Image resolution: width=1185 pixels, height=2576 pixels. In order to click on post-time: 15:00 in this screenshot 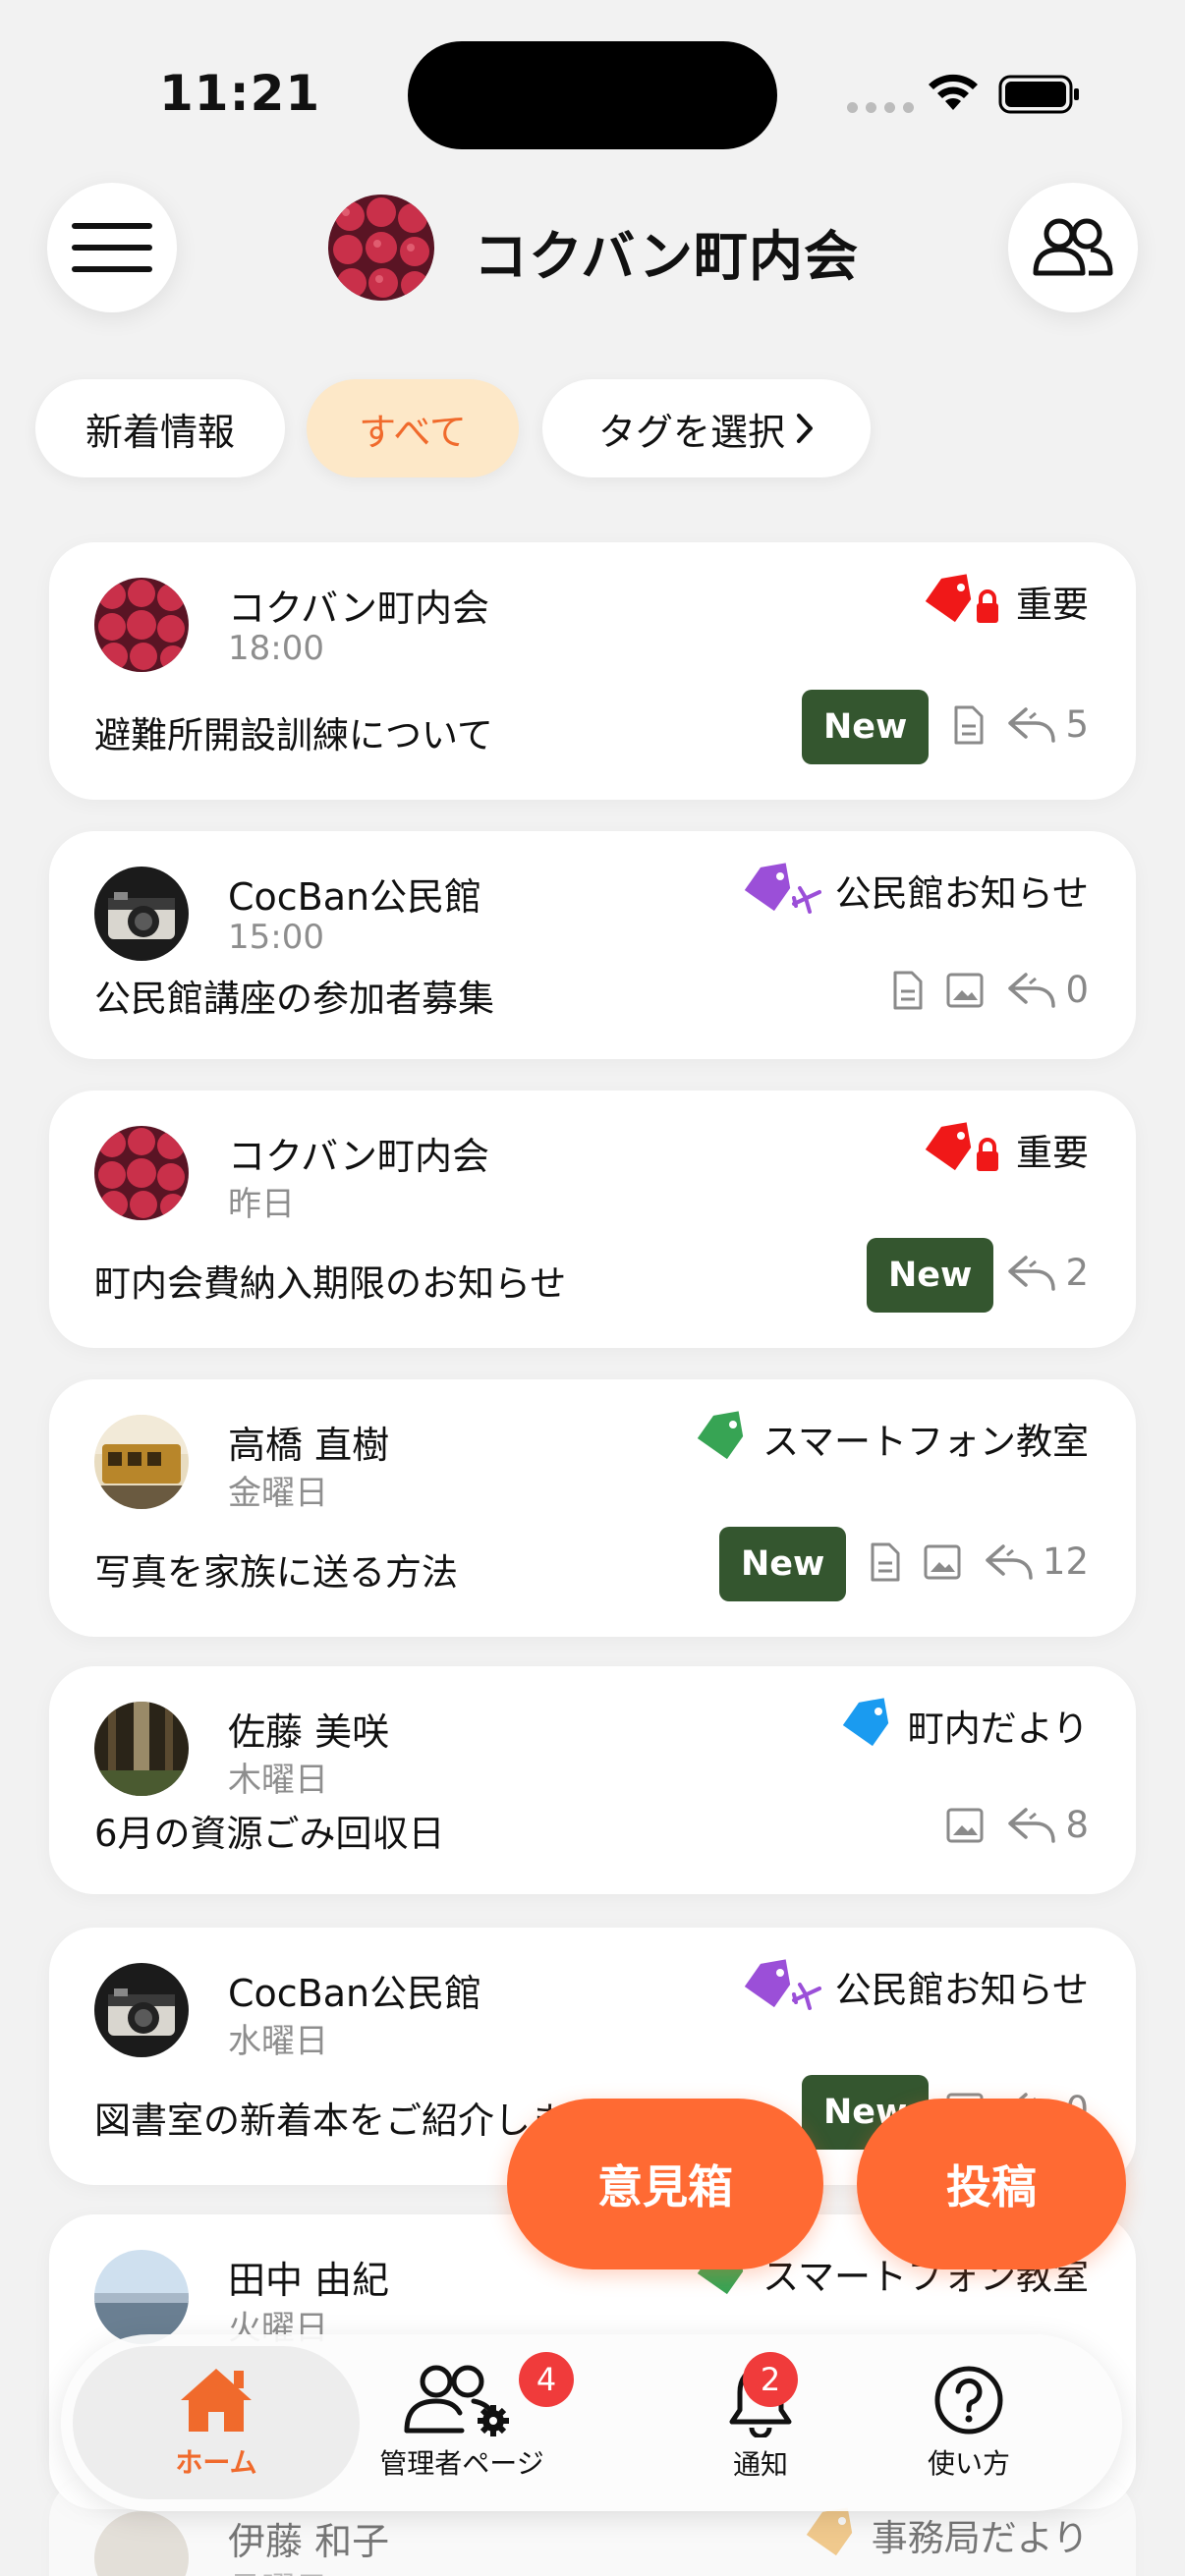, I will do `click(276, 937)`.